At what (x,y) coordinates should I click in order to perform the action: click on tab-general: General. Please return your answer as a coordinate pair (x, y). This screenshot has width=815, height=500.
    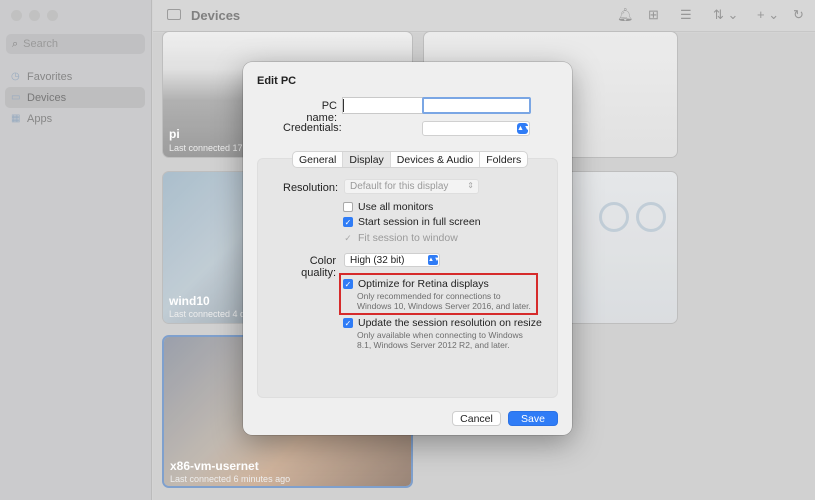
    Looking at the image, I should click on (318, 159).